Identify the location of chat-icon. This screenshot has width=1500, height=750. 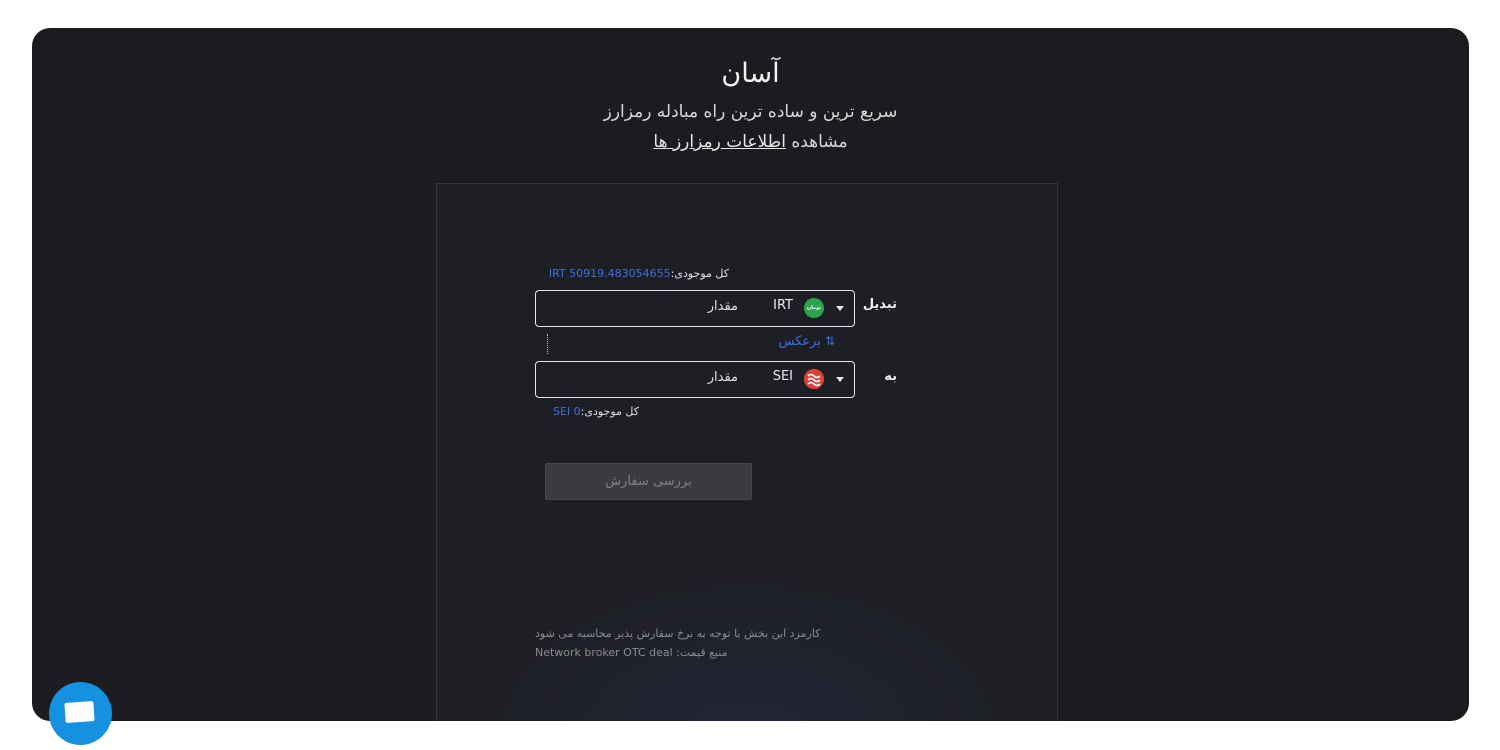
(79, 712).